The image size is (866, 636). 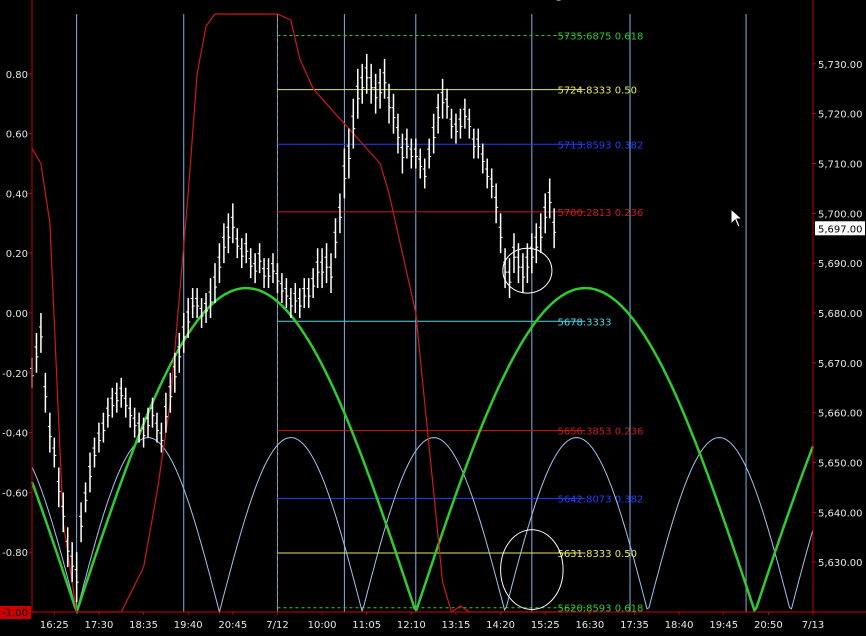 What do you see at coordinates (840, 229) in the screenshot?
I see `current-price-label: 5,697.00` at bounding box center [840, 229].